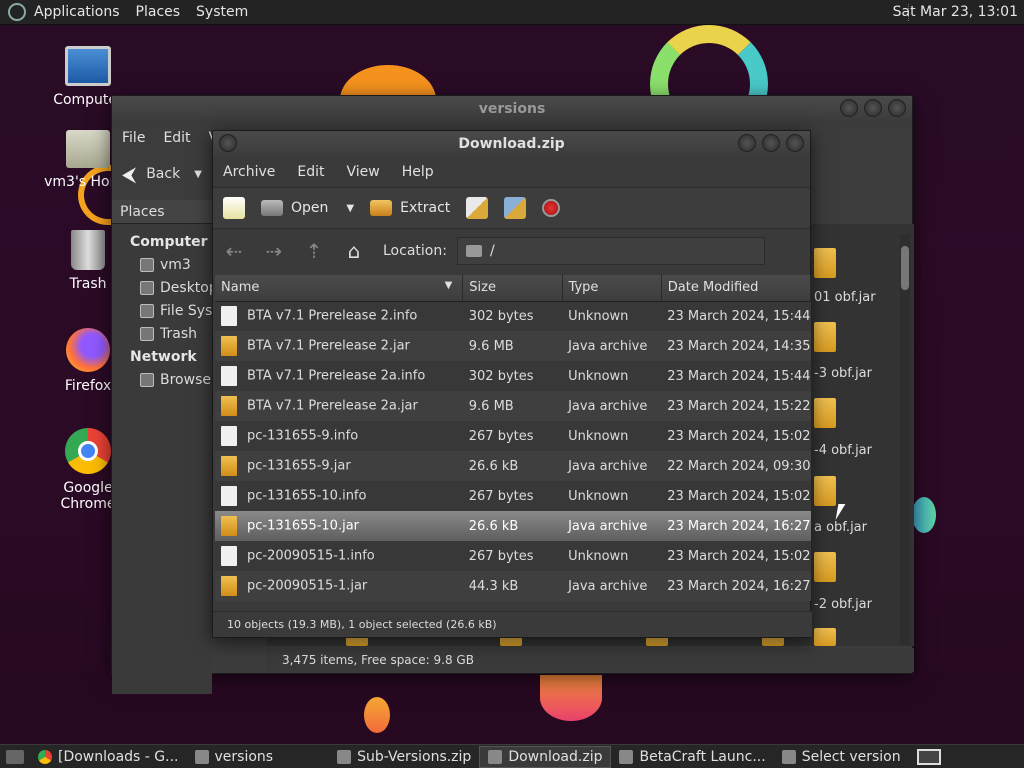 The height and width of the screenshot is (768, 1024). I want to click on menu-archive: Archive, so click(249, 172).